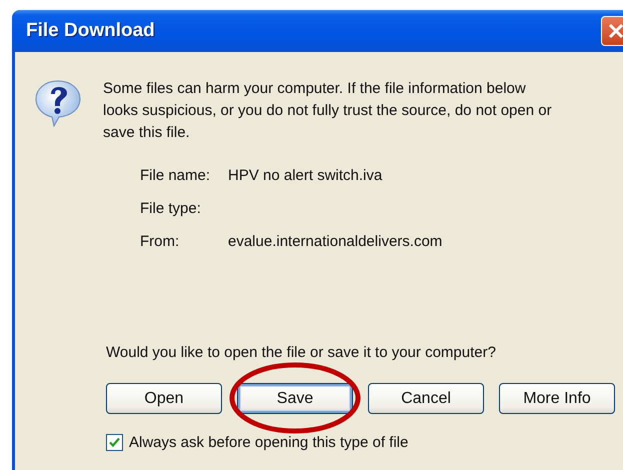 Image resolution: width=623 pixels, height=470 pixels. Describe the element at coordinates (176, 176) in the screenshot. I see `detail-label: File name:` at that location.